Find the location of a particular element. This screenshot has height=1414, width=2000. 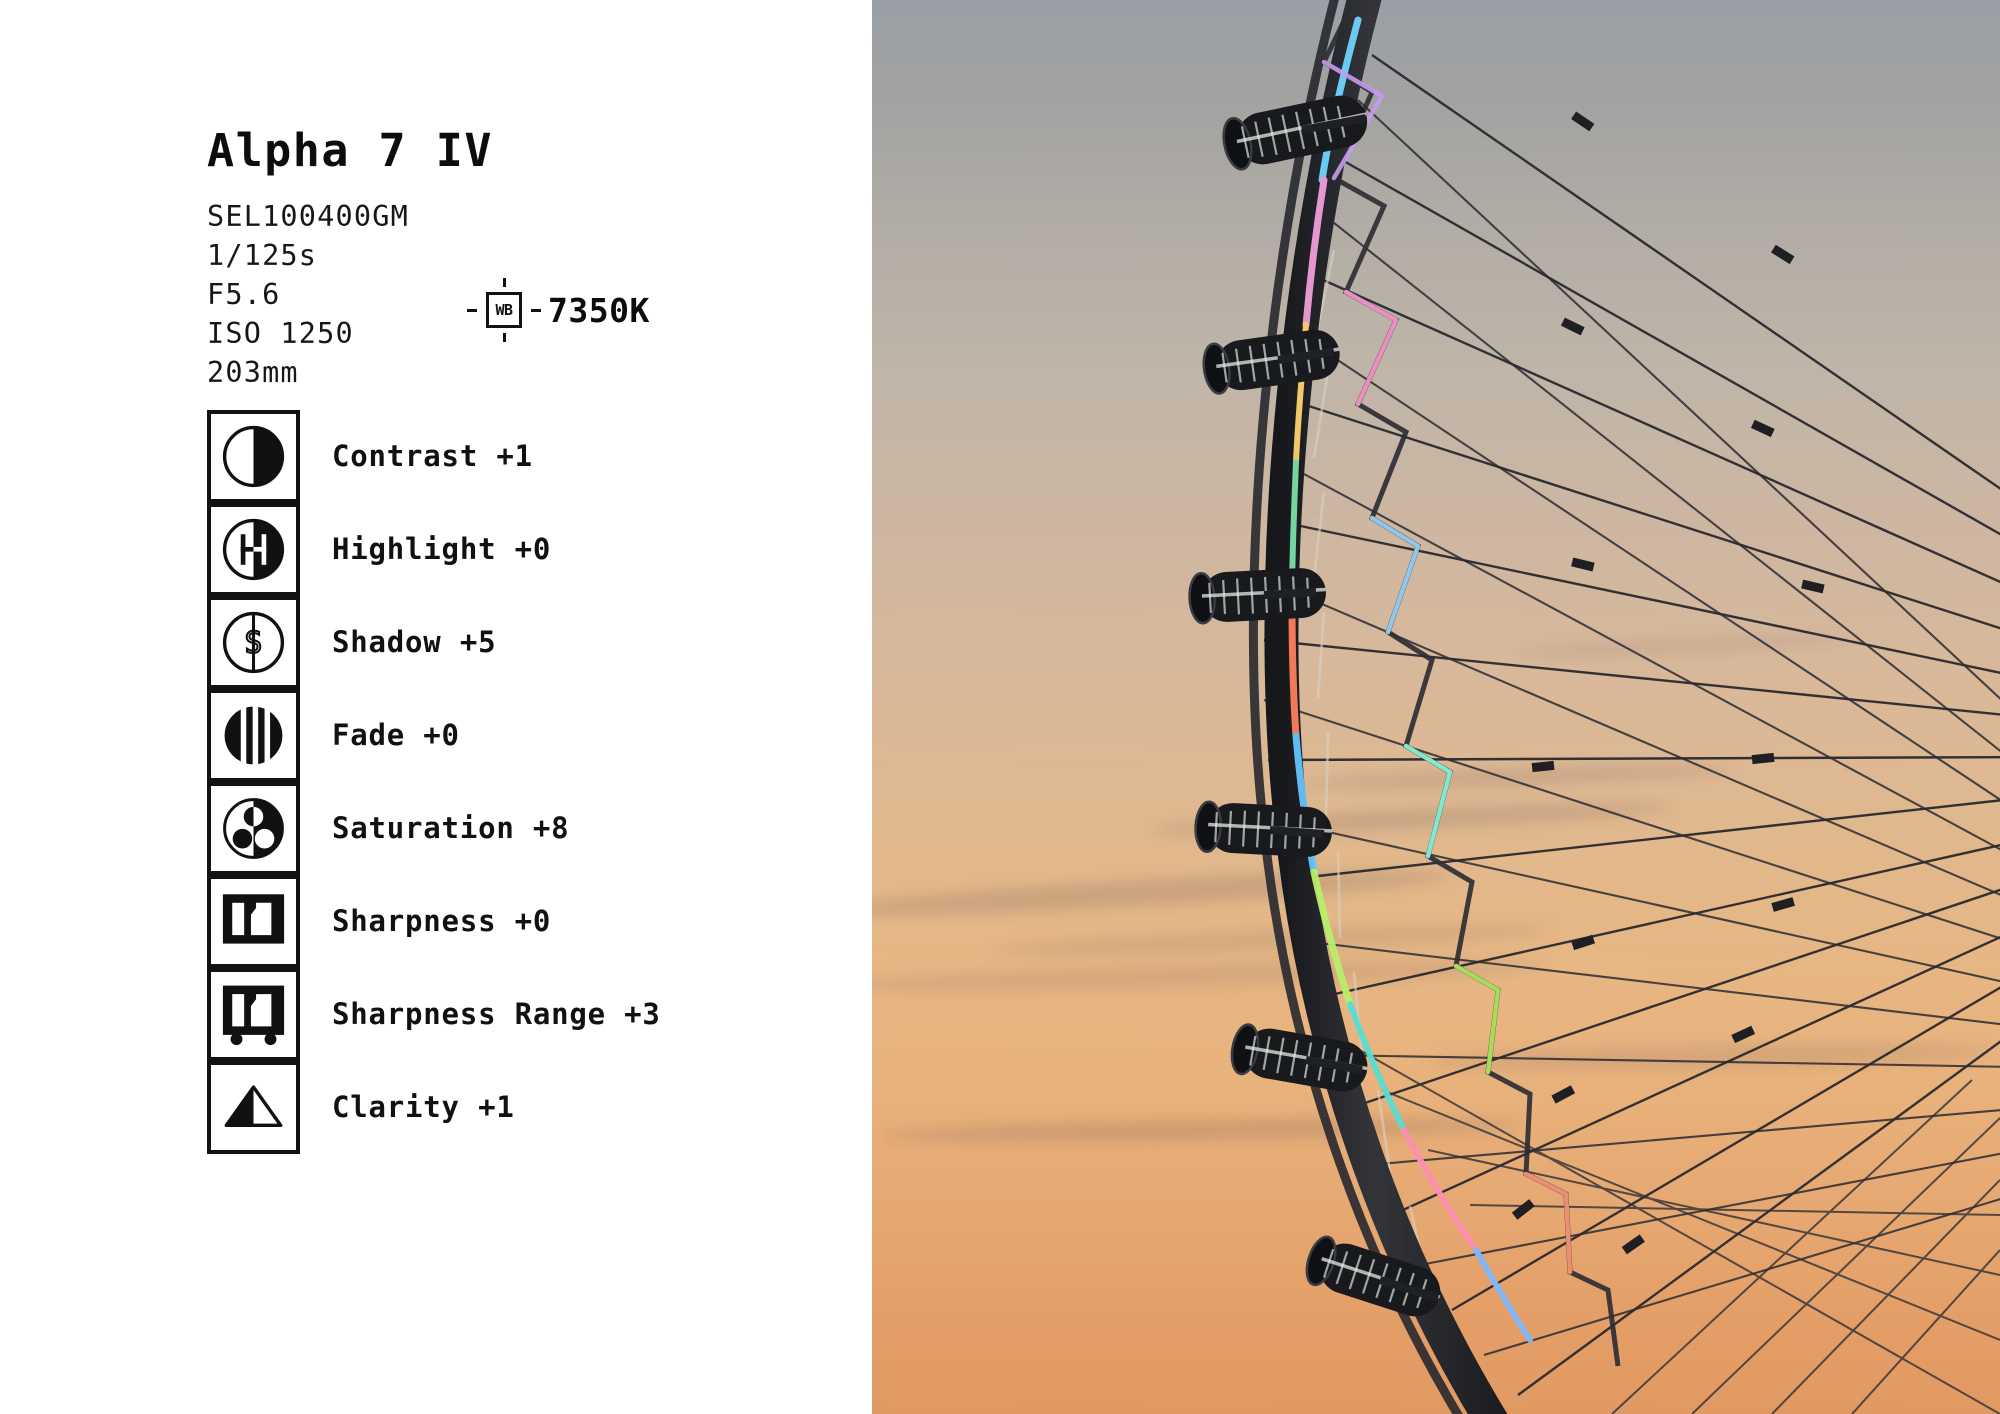

saturation-icon is located at coordinates (253, 828).